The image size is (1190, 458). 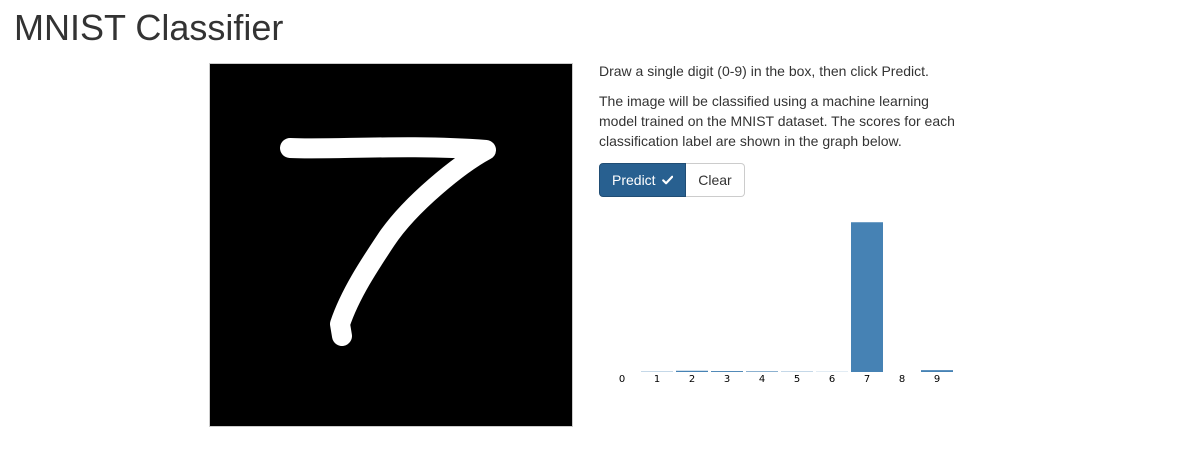 What do you see at coordinates (657, 379) in the screenshot?
I see `tick-label-1: 1` at bounding box center [657, 379].